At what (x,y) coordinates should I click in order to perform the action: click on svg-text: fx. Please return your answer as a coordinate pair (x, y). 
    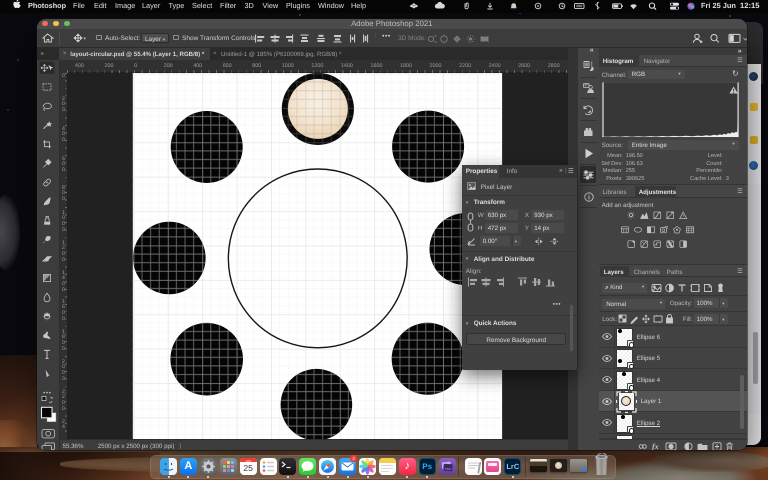
    Looking at the image, I should click on (655, 446).